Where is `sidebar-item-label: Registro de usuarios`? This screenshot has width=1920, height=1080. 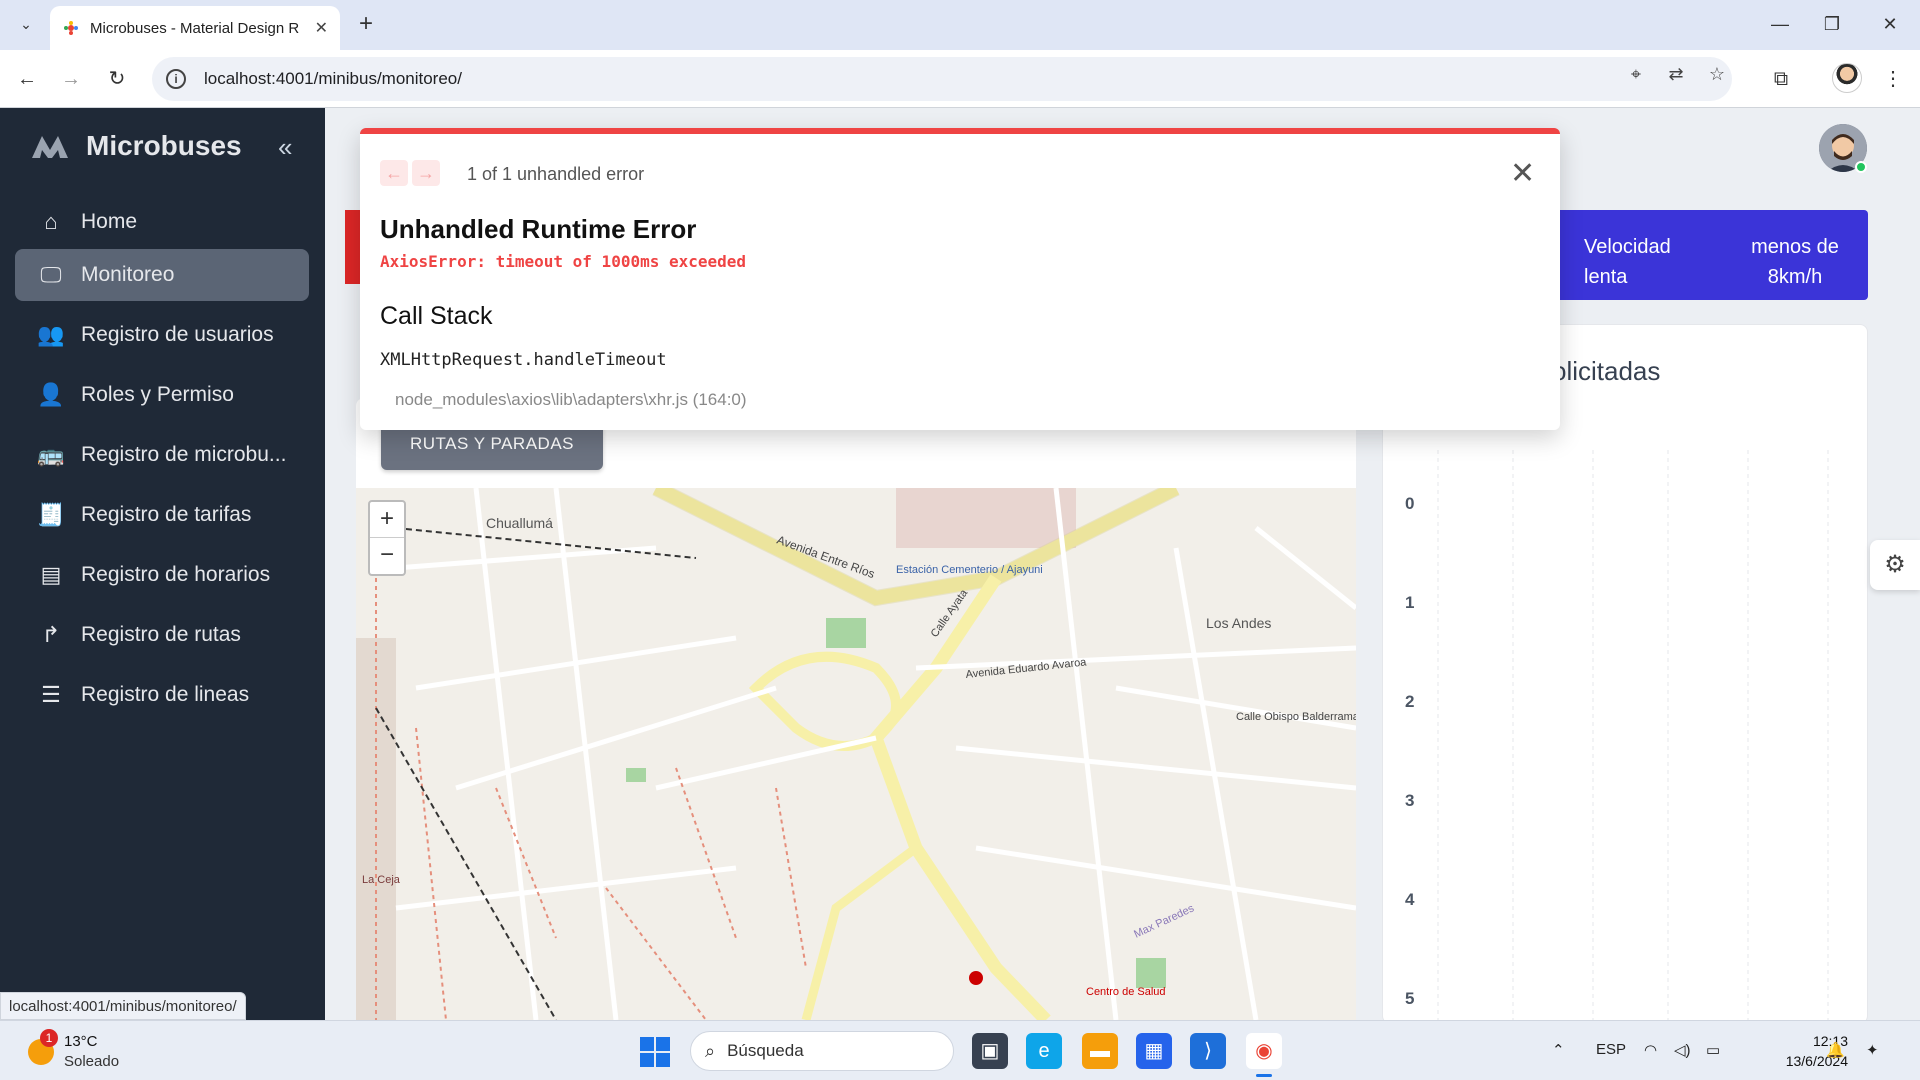
sidebar-item-label: Registro de usuarios is located at coordinates (177, 334).